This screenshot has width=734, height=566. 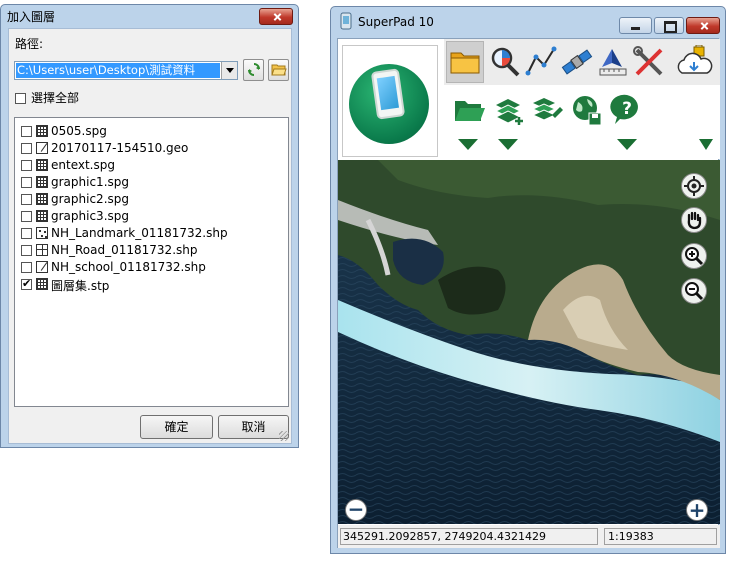 What do you see at coordinates (541, 62) in the screenshot?
I see `draw-icon` at bounding box center [541, 62].